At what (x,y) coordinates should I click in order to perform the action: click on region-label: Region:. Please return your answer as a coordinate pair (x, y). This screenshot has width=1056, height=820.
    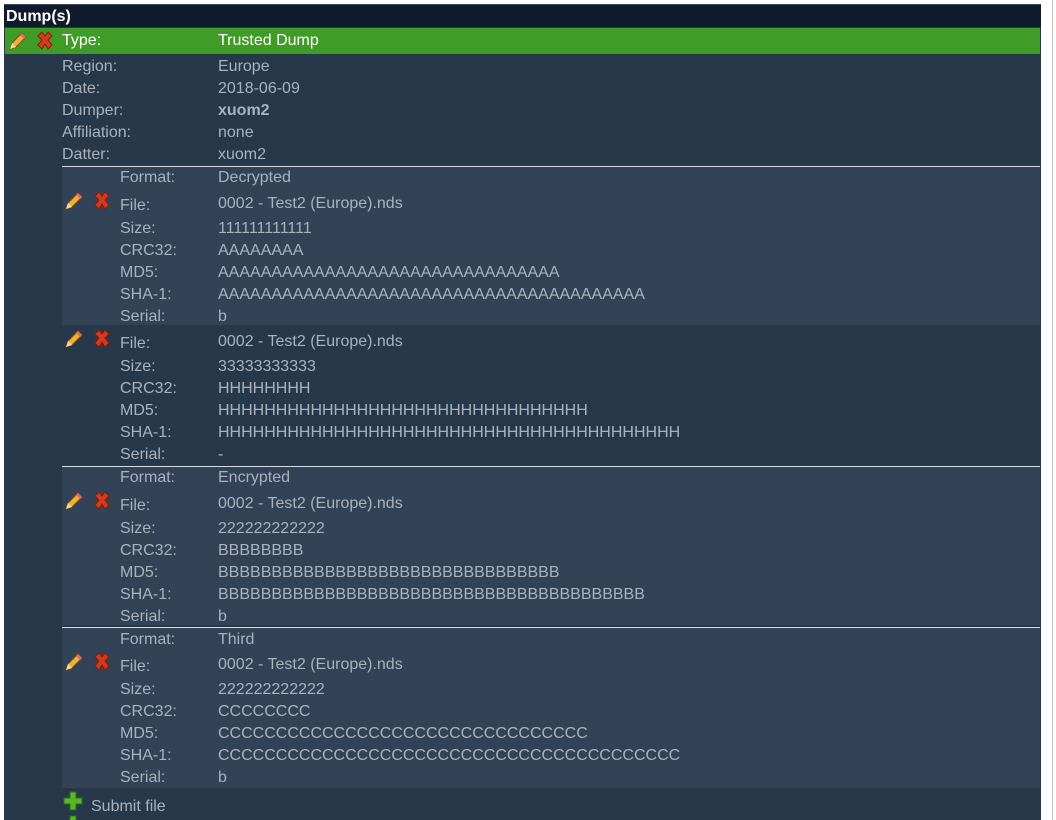
    Looking at the image, I should click on (90, 66).